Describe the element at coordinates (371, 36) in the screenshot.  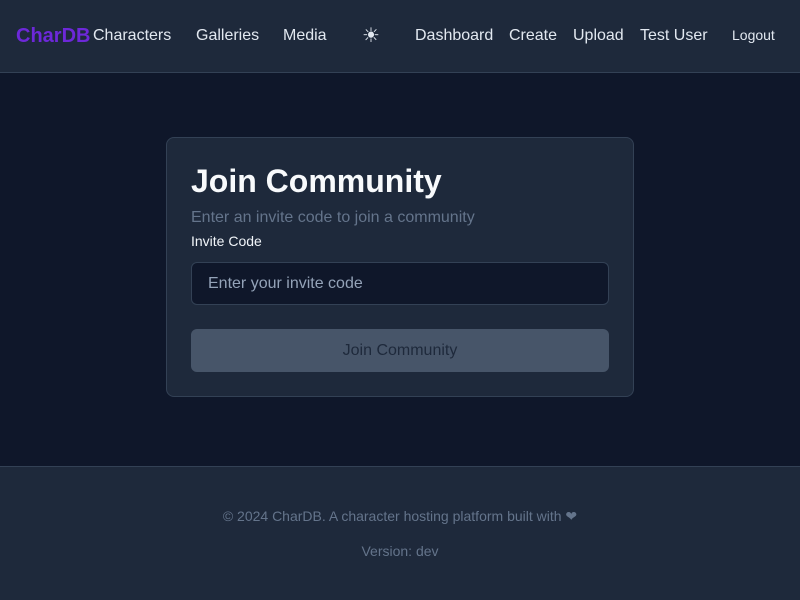
I see `sun-icon: ☀` at that location.